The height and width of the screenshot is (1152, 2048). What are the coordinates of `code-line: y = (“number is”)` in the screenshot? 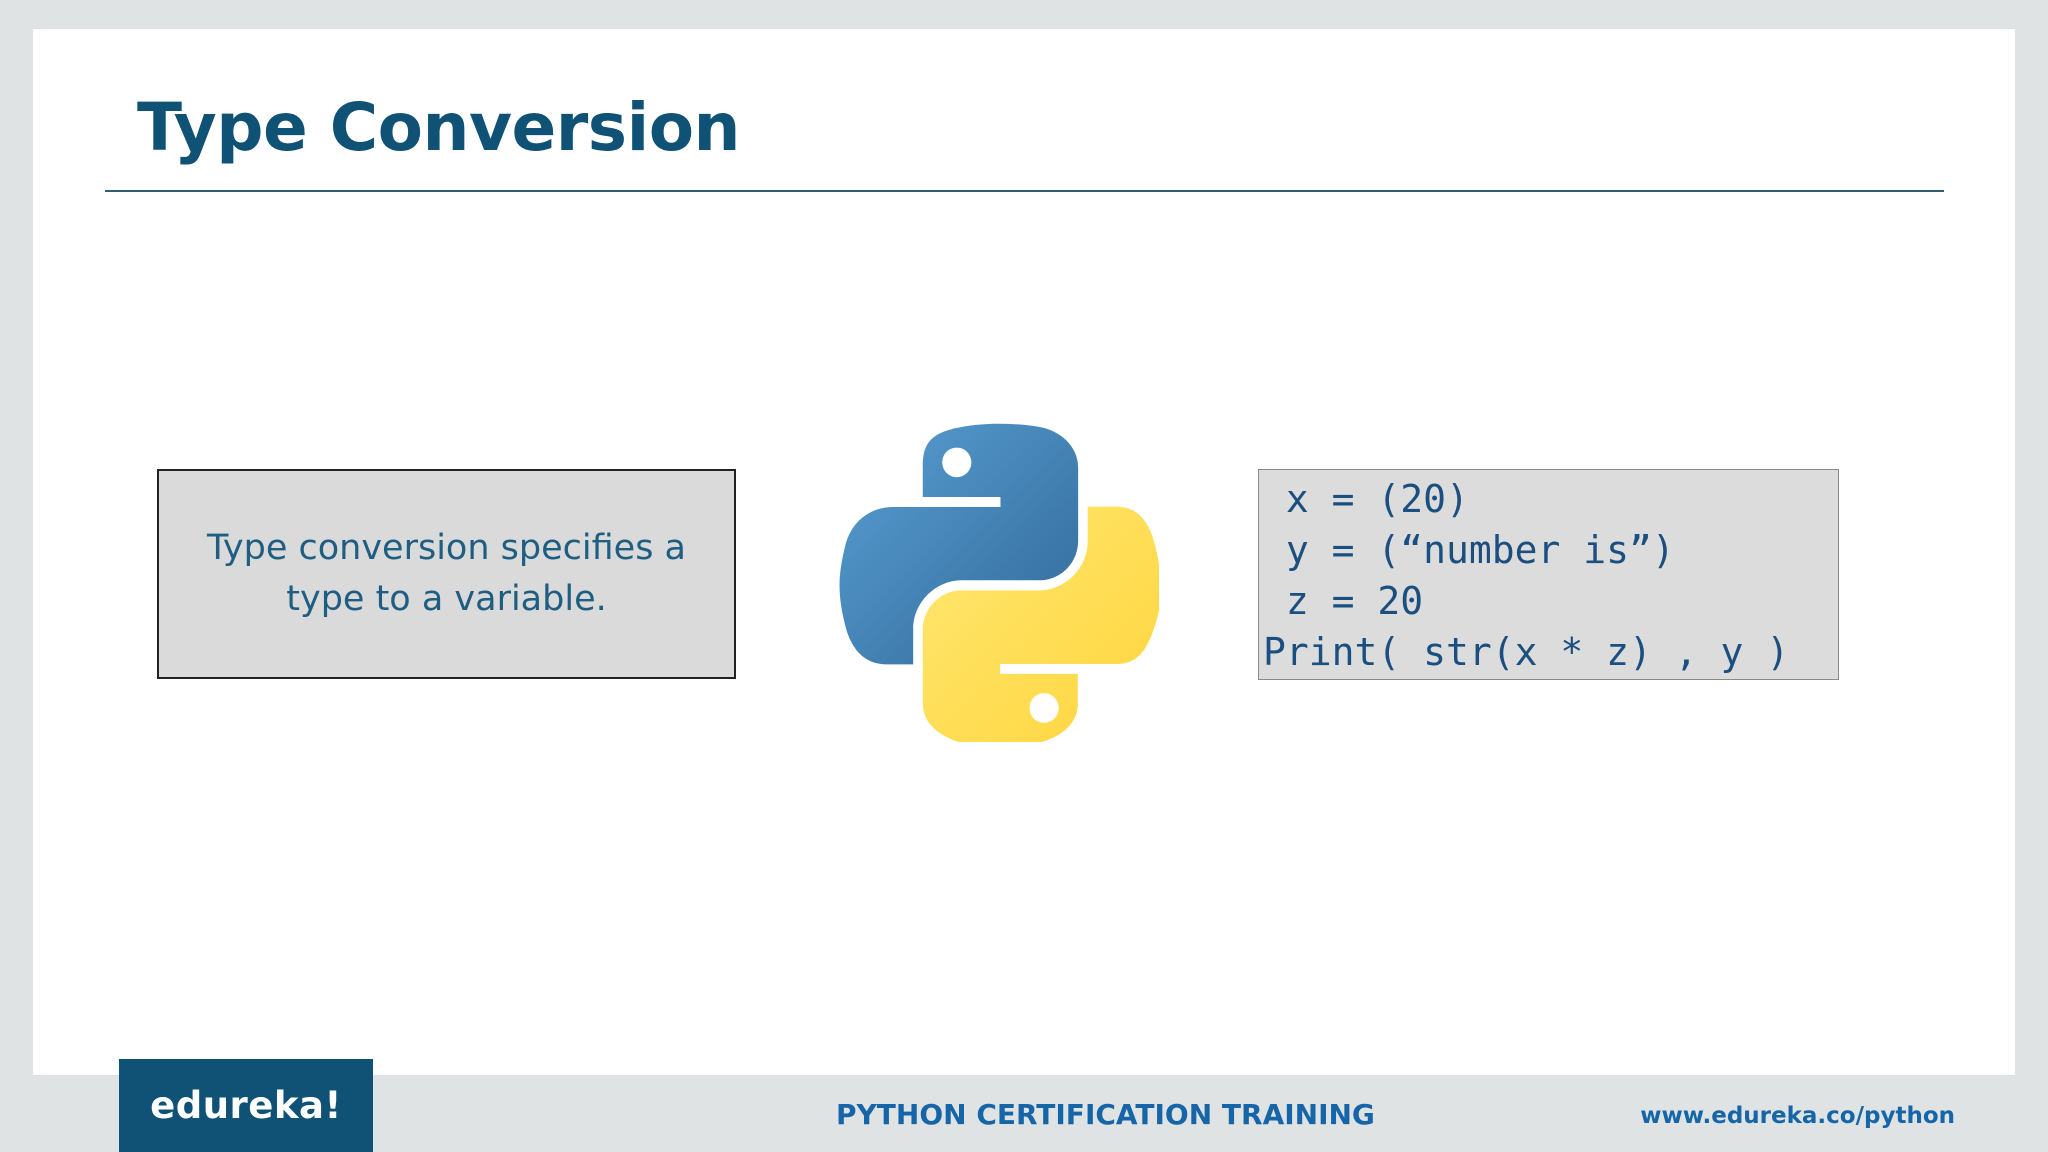 It's located at (1469, 550).